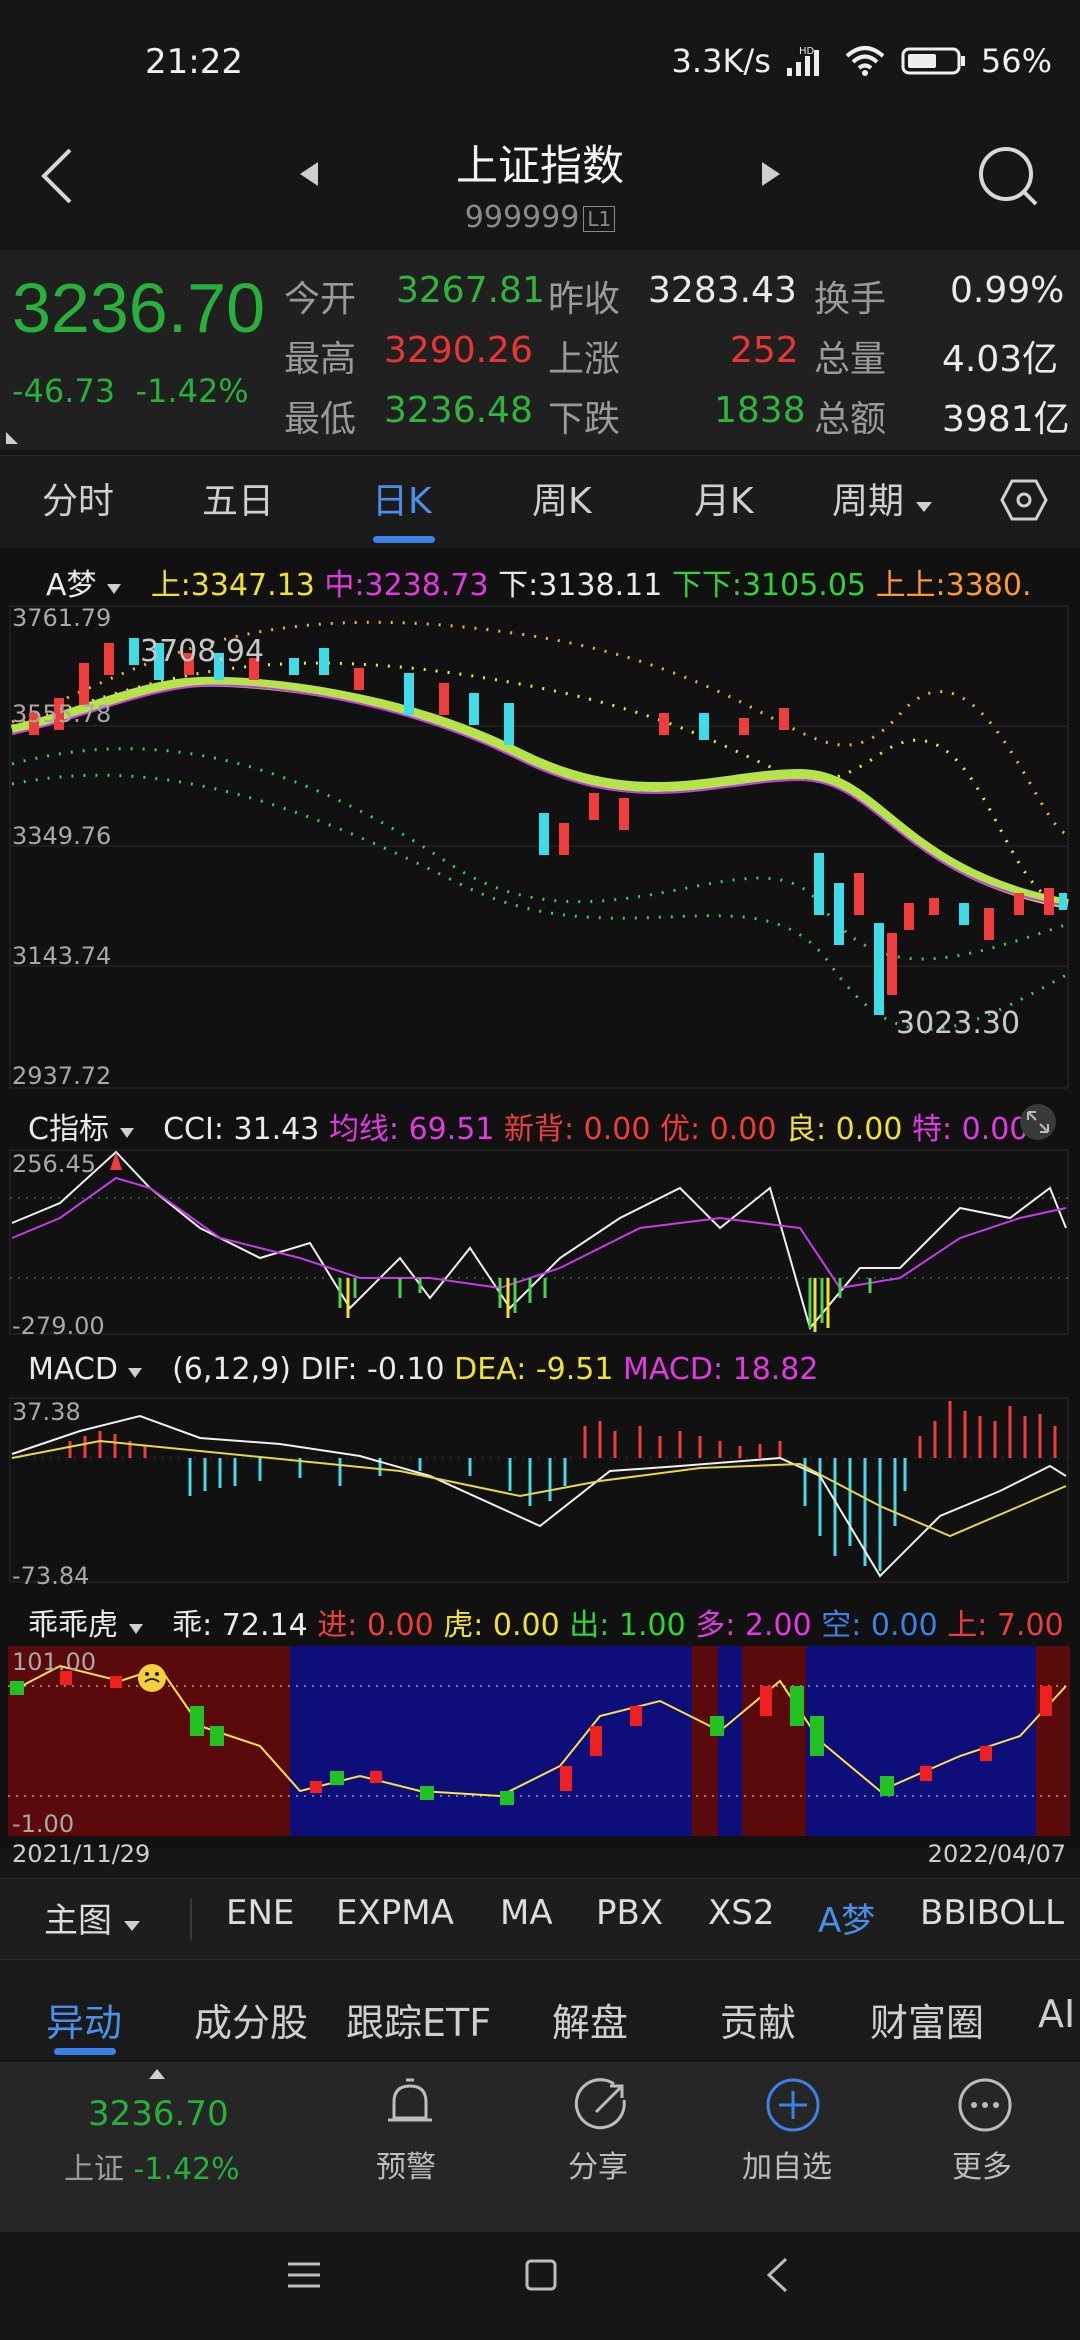 The width and height of the screenshot is (1080, 2340). Describe the element at coordinates (1008, 176) in the screenshot. I see `search-icon` at that location.